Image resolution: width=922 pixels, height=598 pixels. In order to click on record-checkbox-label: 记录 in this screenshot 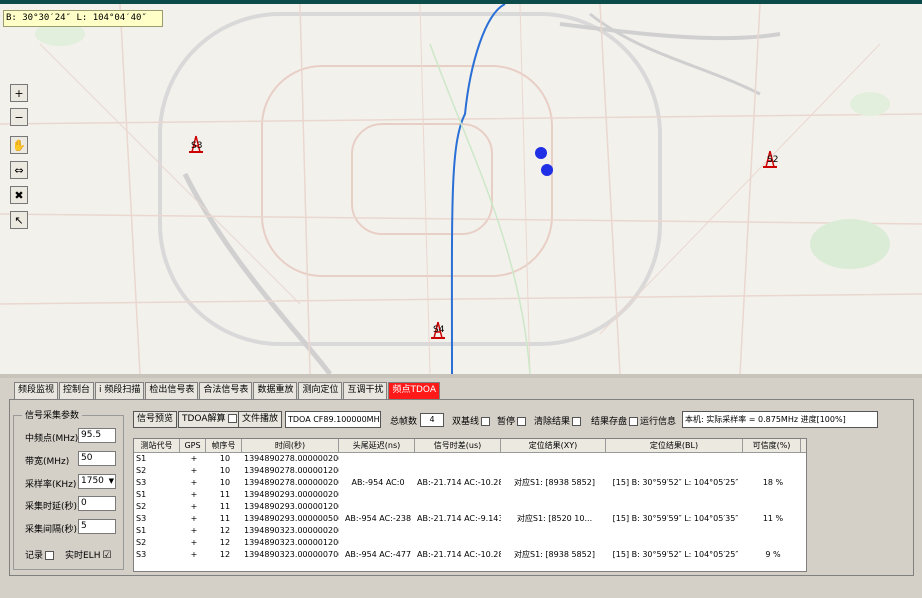, I will do `click(40, 554)`.